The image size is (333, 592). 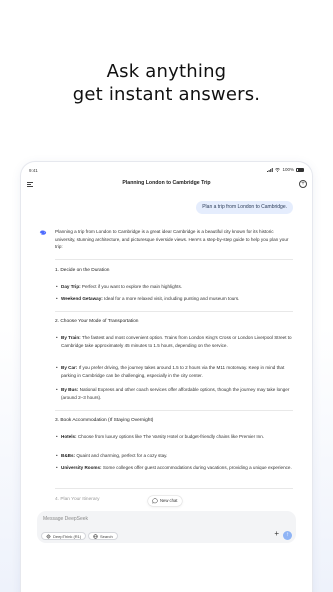 I want to click on search-toggle: Search, so click(x=103, y=536).